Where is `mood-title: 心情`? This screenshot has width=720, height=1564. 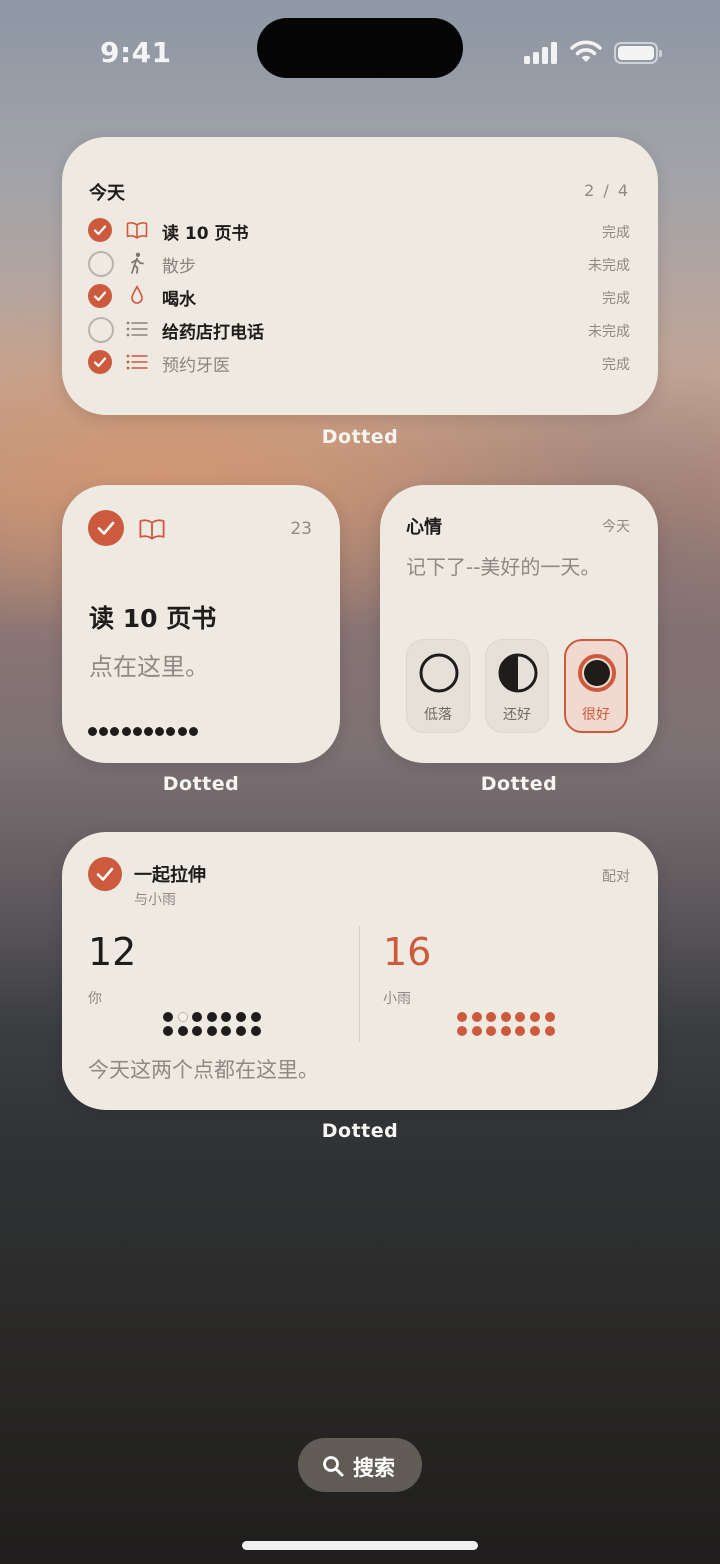
mood-title: 心情 is located at coordinates (424, 527).